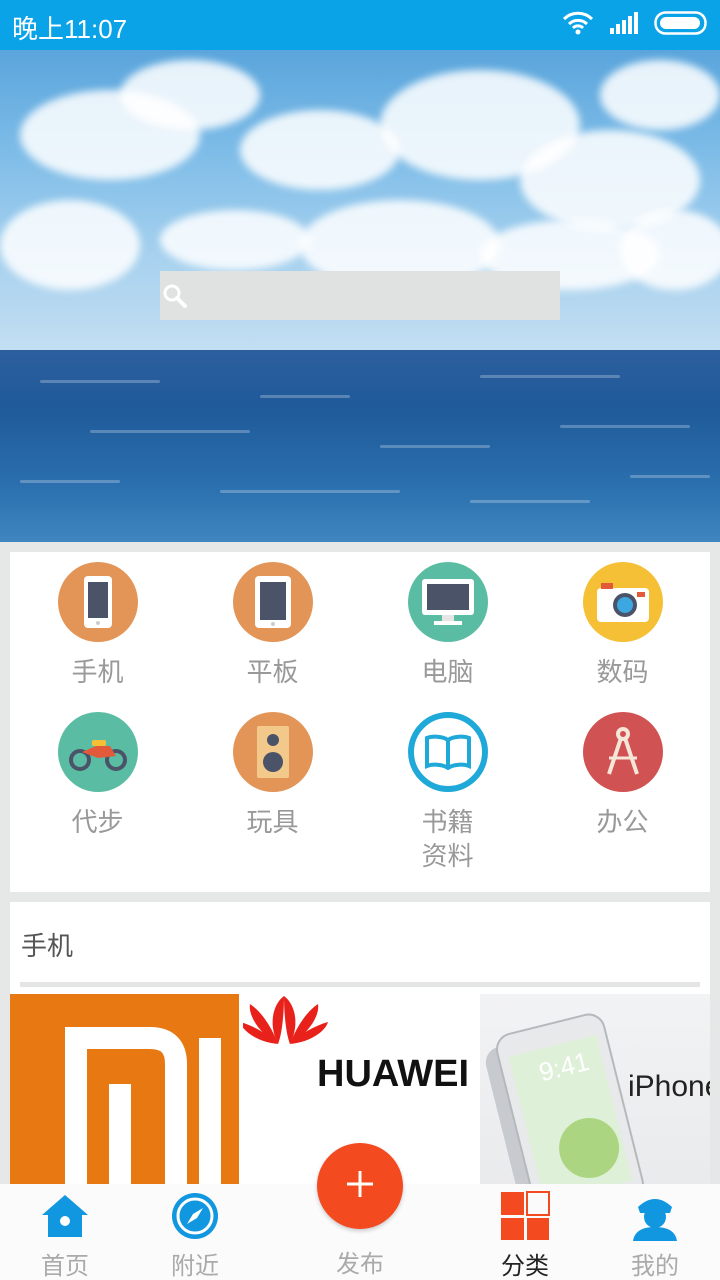 This screenshot has width=720, height=1280. What do you see at coordinates (97, 752) in the screenshot?
I see `motorcycle-icon` at bounding box center [97, 752].